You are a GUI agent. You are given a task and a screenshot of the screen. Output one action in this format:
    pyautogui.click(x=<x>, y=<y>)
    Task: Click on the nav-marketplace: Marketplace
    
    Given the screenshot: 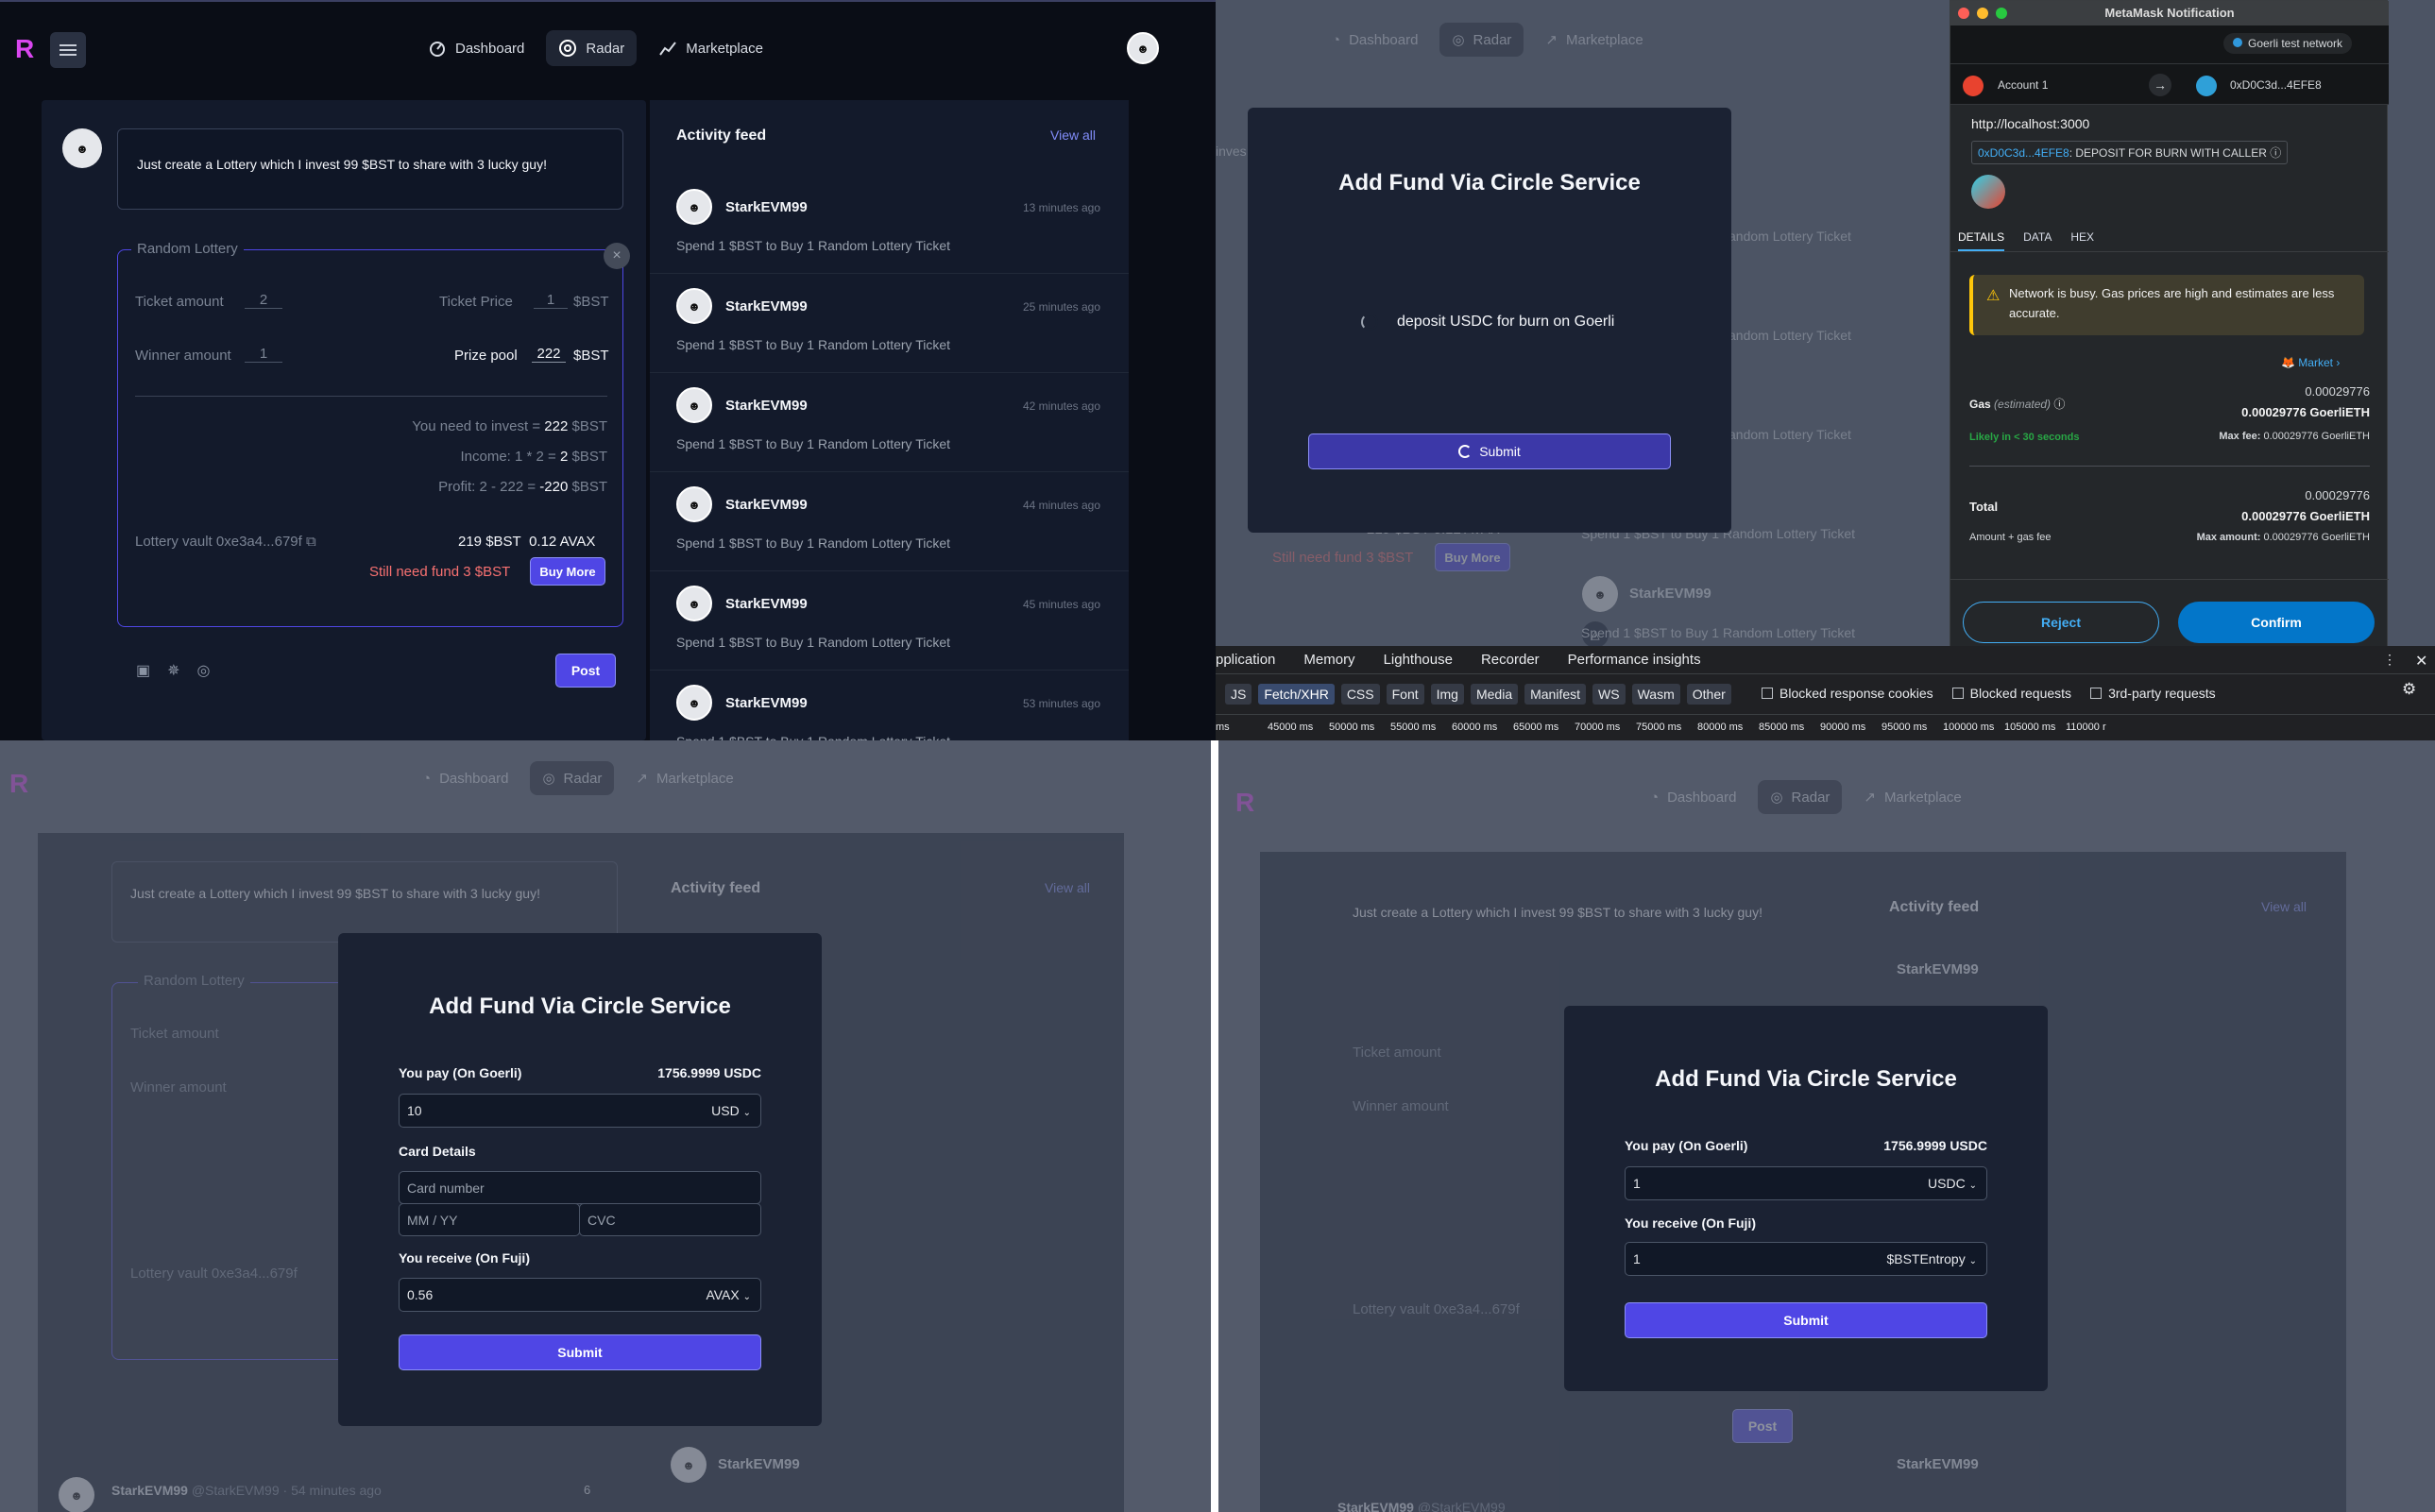 What is the action you would take?
    pyautogui.click(x=710, y=48)
    